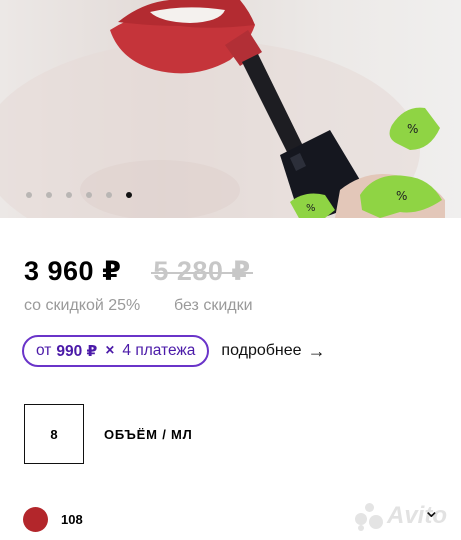  What do you see at coordinates (72, 519) in the screenshot?
I see `shade-number: 108` at bounding box center [72, 519].